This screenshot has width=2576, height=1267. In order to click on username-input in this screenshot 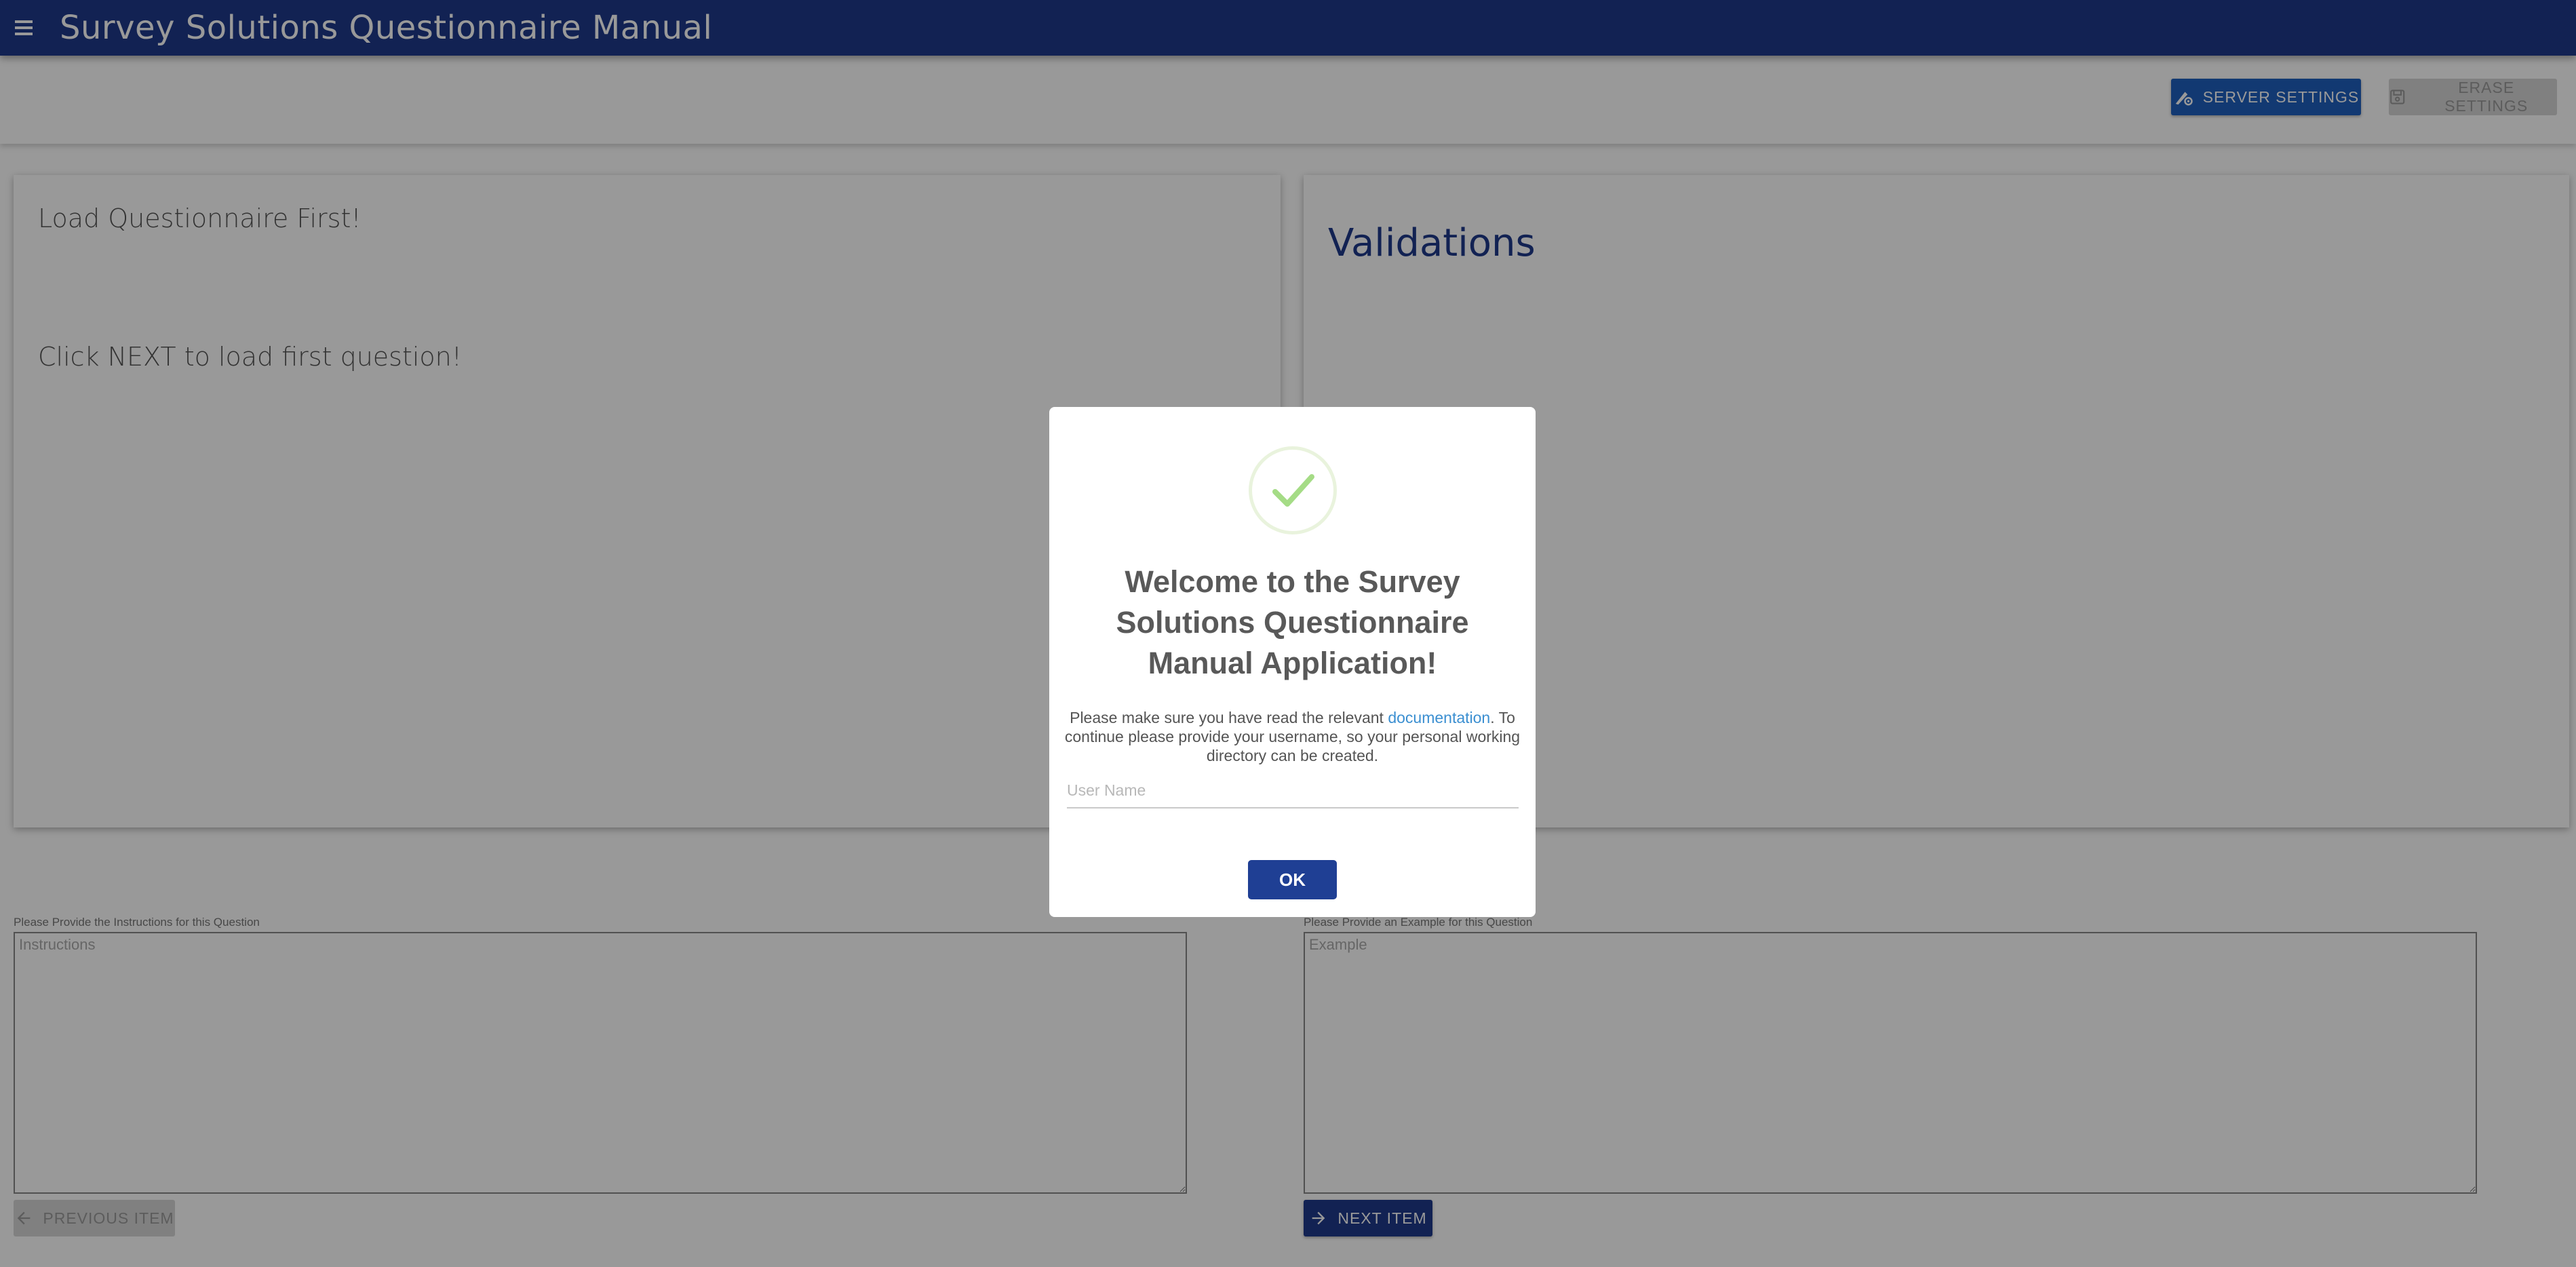, I will do `click(1293, 790)`.